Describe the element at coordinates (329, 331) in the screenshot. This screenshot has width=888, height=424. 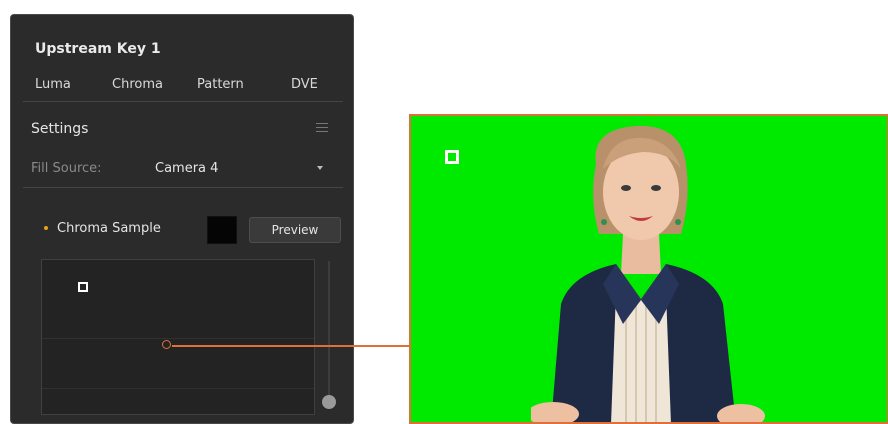
I see `sample-size-slider-track` at that location.